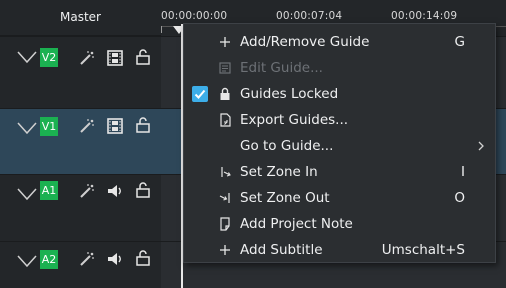 The width and height of the screenshot is (506, 288). What do you see at coordinates (80, 141) in the screenshot?
I see `track-header-v1: V1` at bounding box center [80, 141].